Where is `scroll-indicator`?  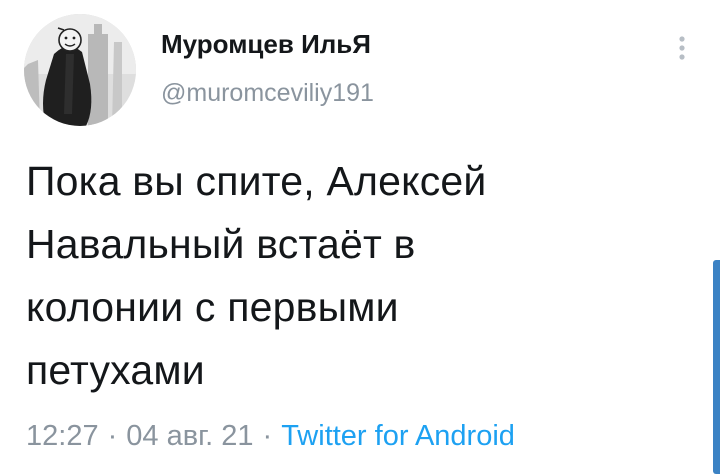 scroll-indicator is located at coordinates (716, 367).